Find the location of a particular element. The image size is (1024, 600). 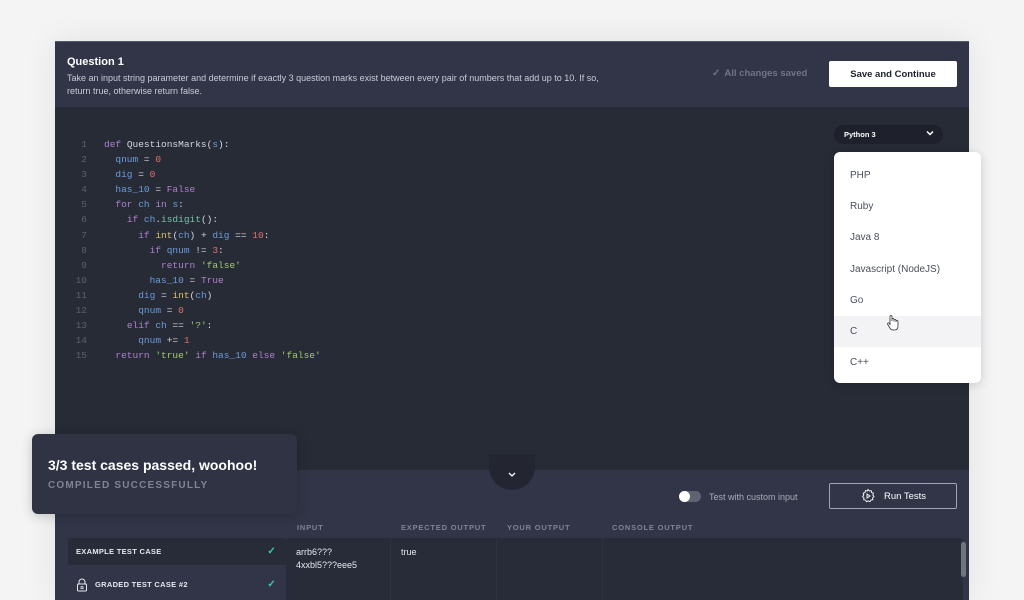

code-line: 8 if qnum != 3: is located at coordinates (188, 250).